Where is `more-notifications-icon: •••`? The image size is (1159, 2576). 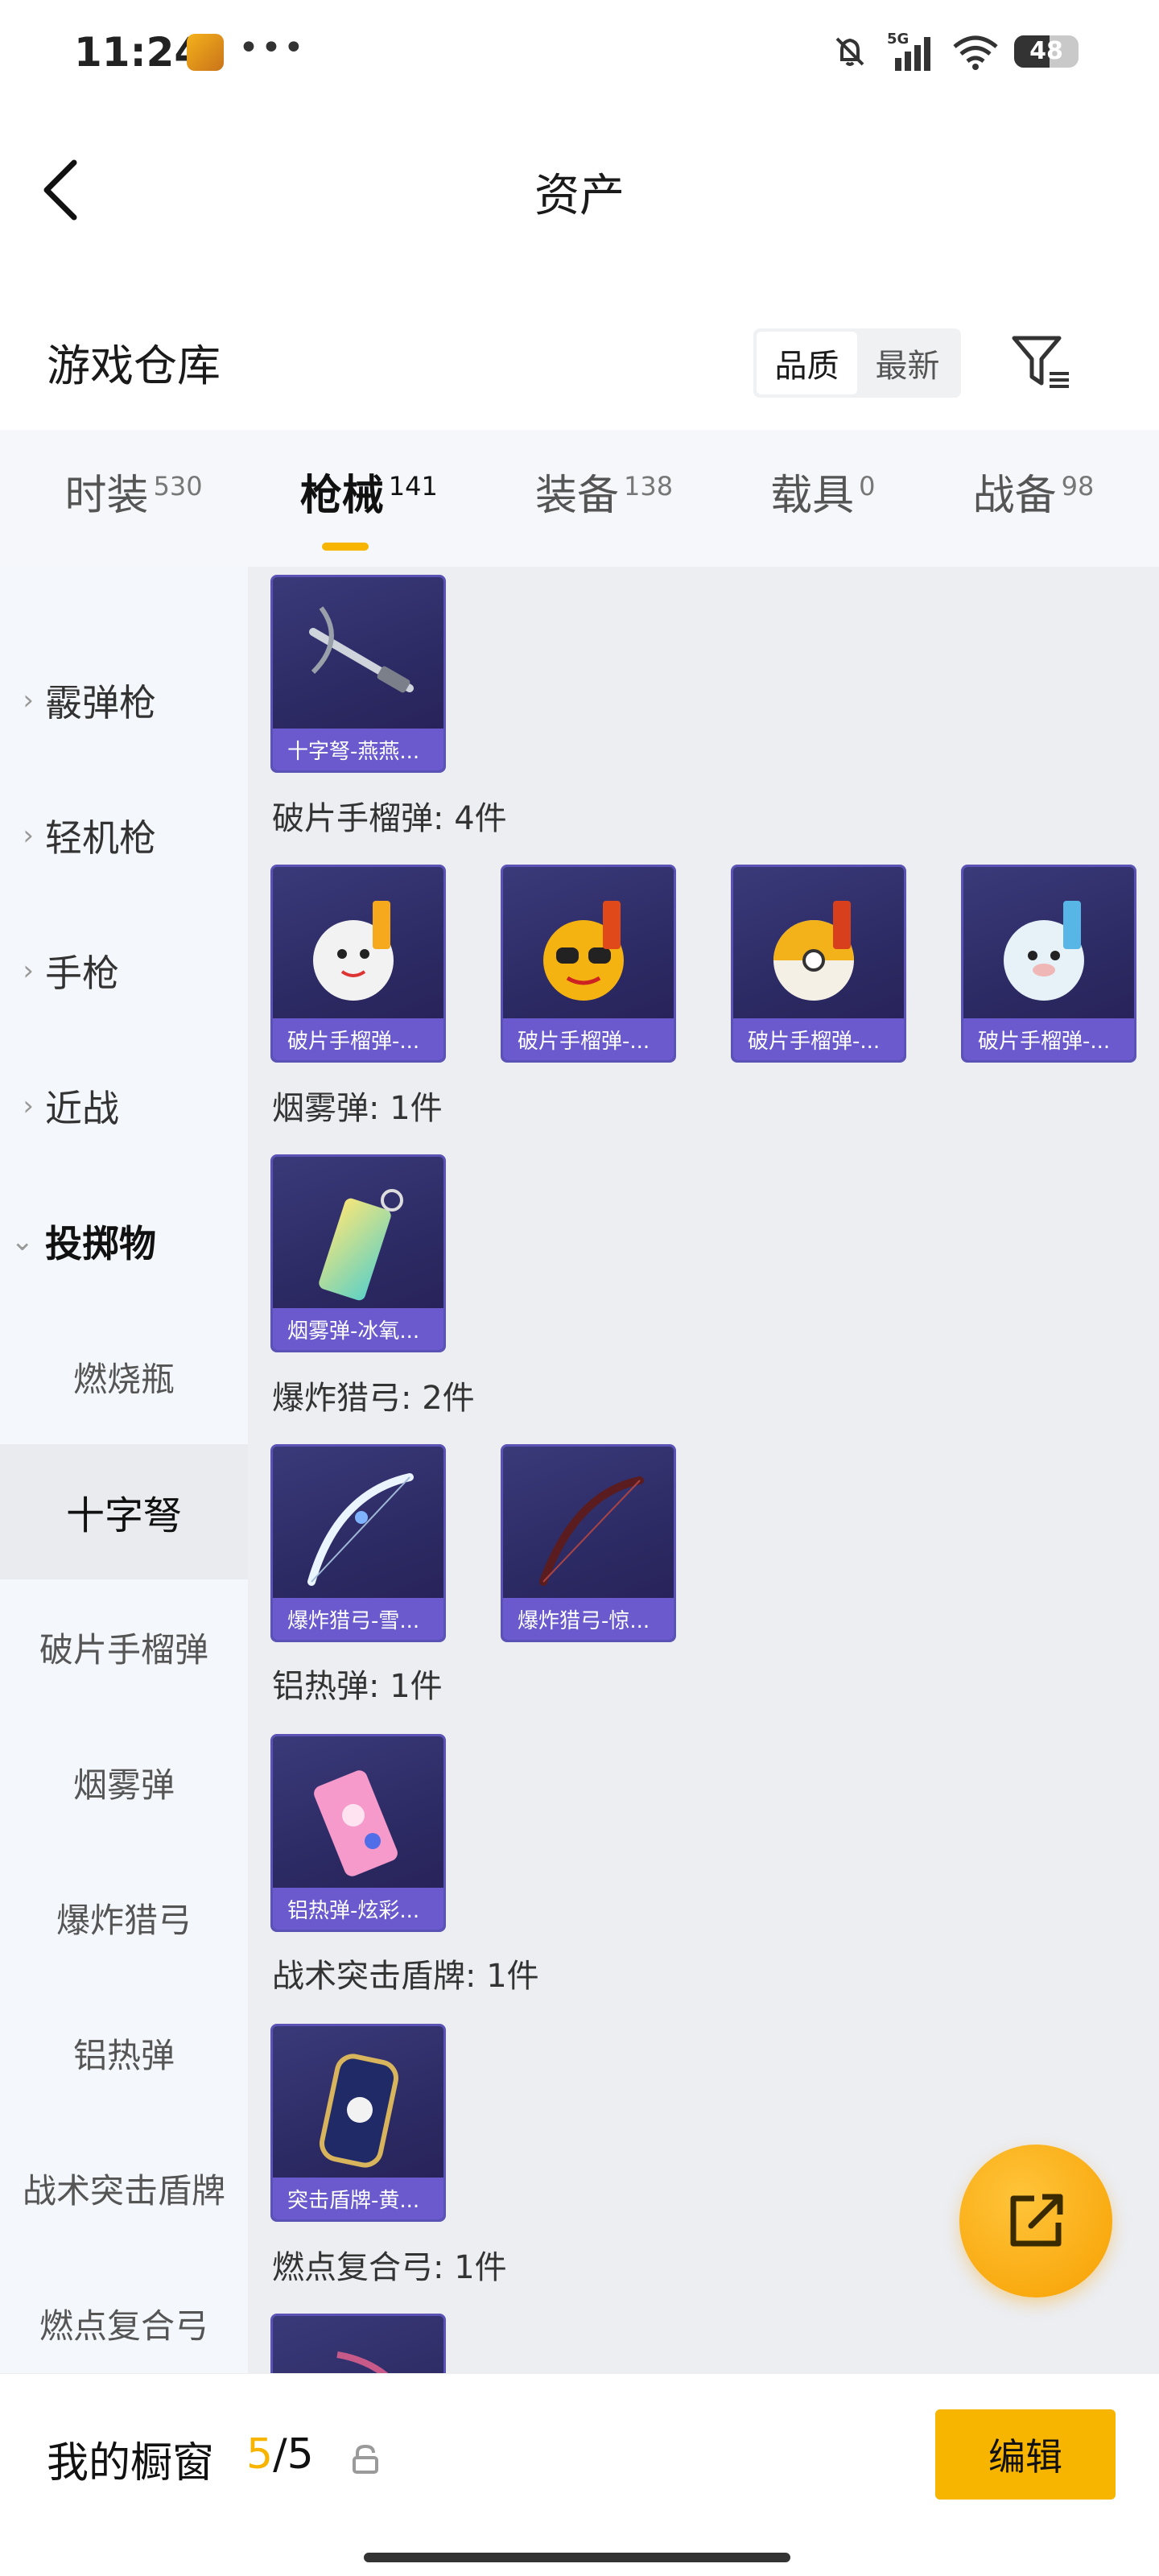
more-notifications-icon: ••• is located at coordinates (272, 47).